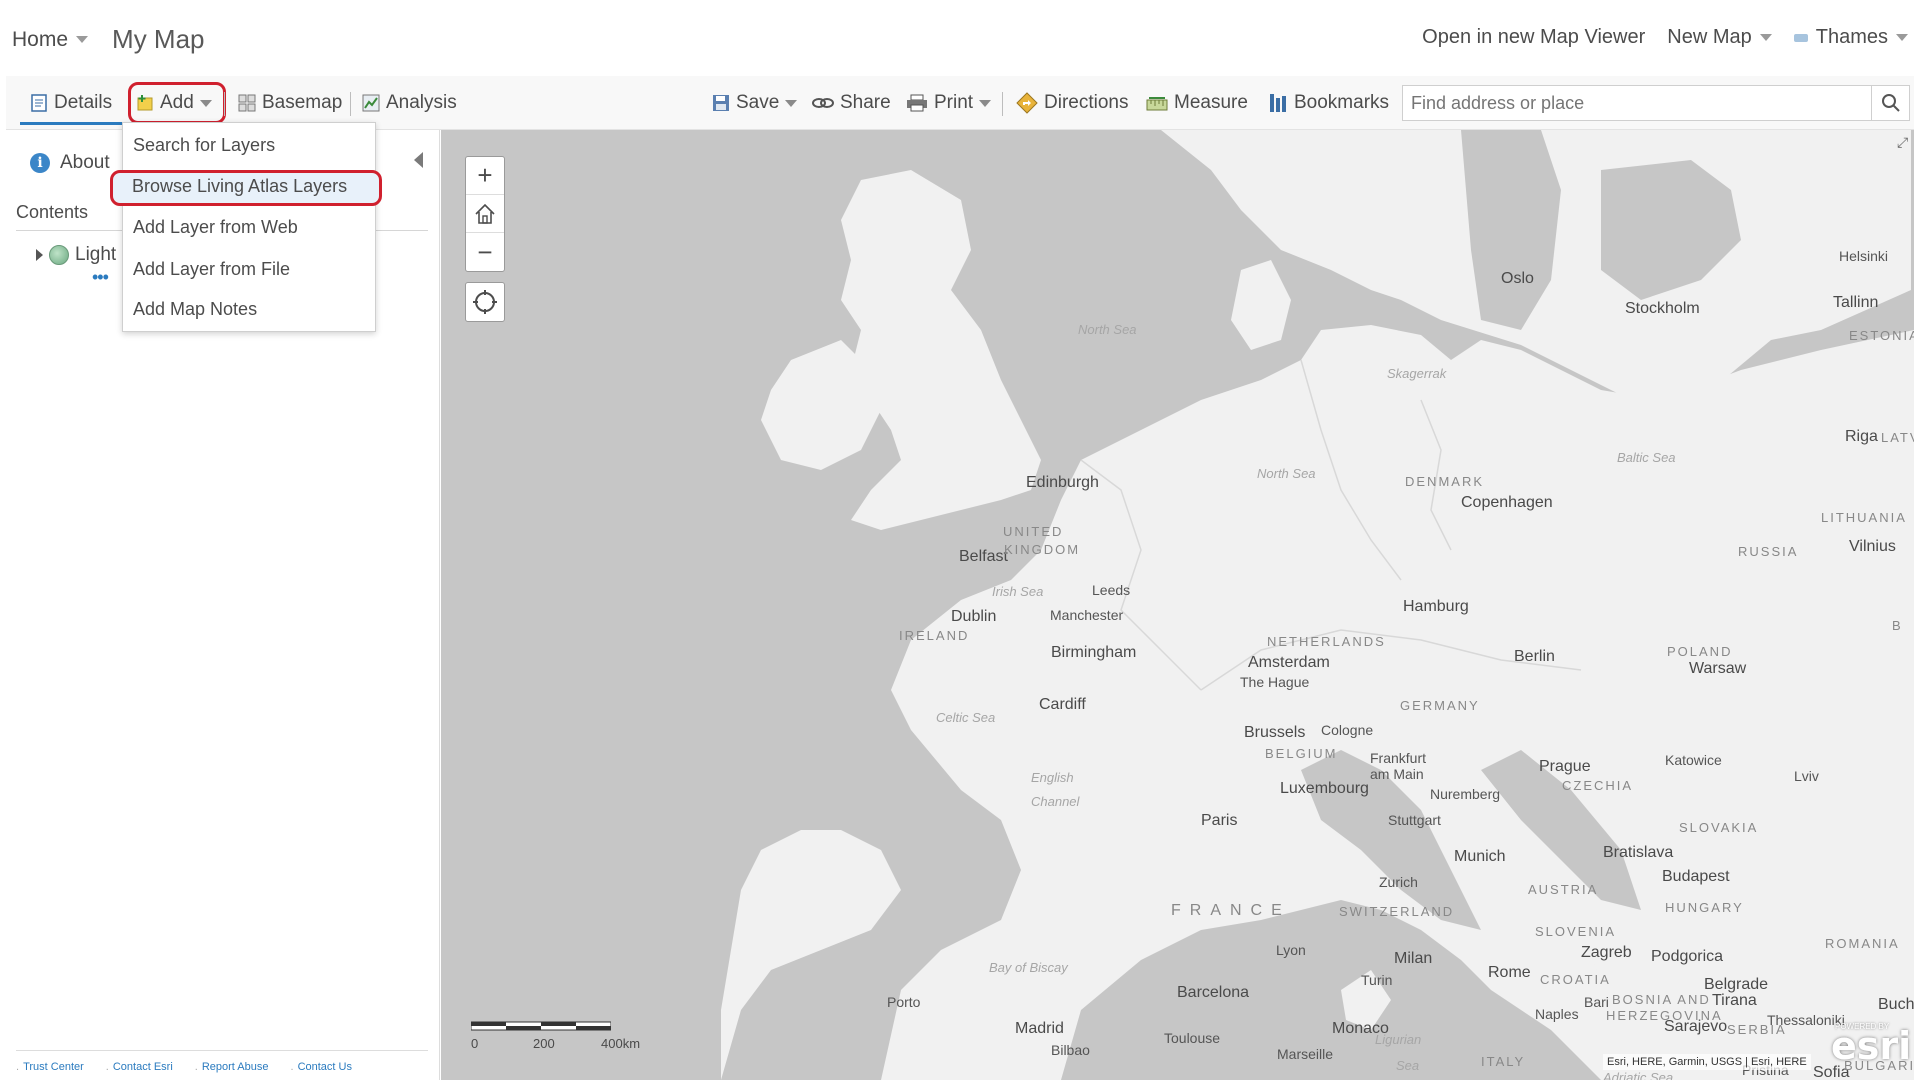  Describe the element at coordinates (418, 160) in the screenshot. I see `collapse-panel-icon` at that location.